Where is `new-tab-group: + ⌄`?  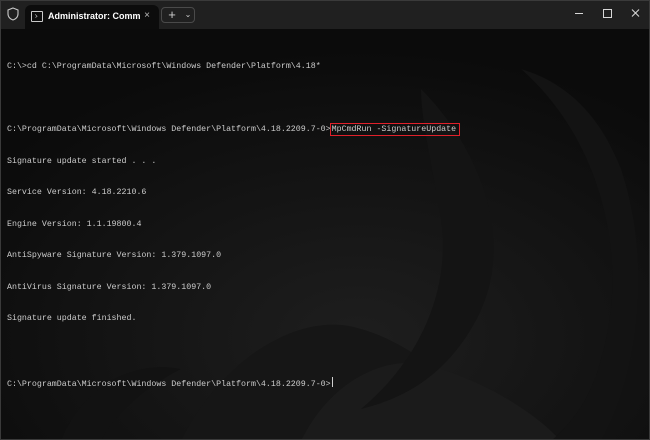
new-tab-group: + ⌄ is located at coordinates (178, 15).